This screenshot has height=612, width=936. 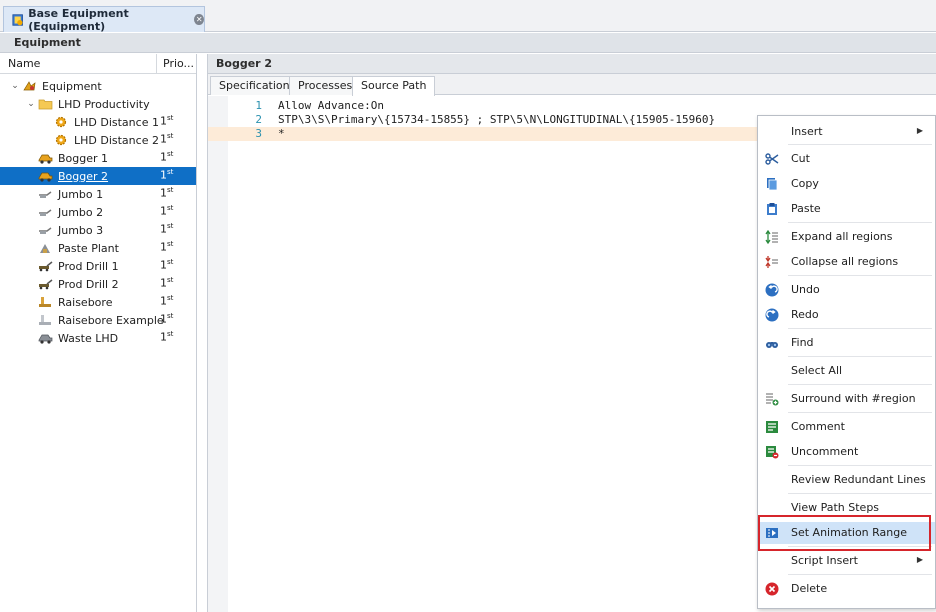 What do you see at coordinates (468, 43) in the screenshot?
I see `panel-header: Equipment` at bounding box center [468, 43].